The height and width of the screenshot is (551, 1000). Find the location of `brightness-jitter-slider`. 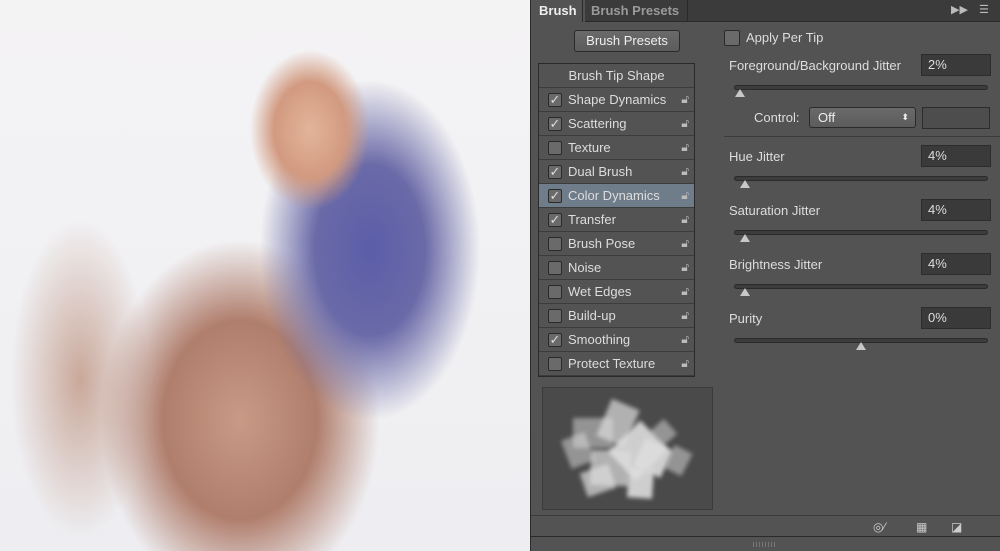

brightness-jitter-slider is located at coordinates (861, 290).